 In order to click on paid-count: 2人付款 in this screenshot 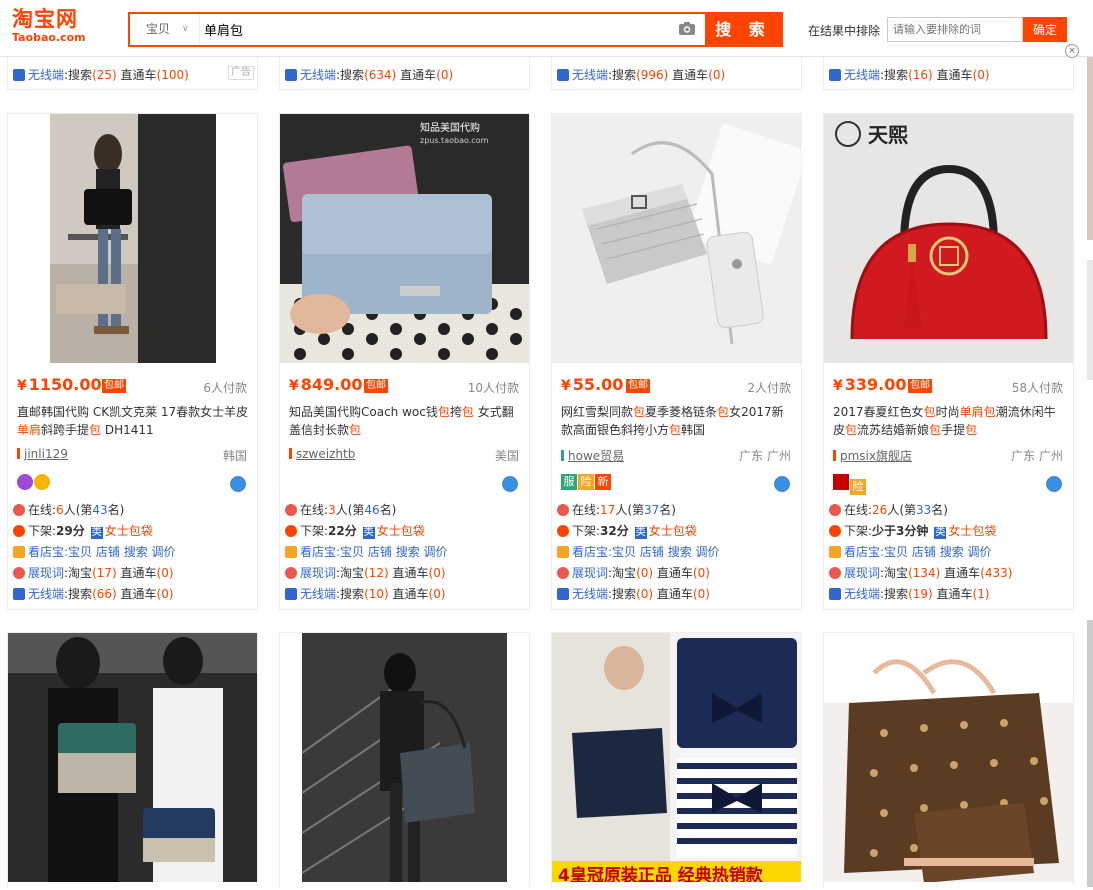, I will do `click(769, 388)`.